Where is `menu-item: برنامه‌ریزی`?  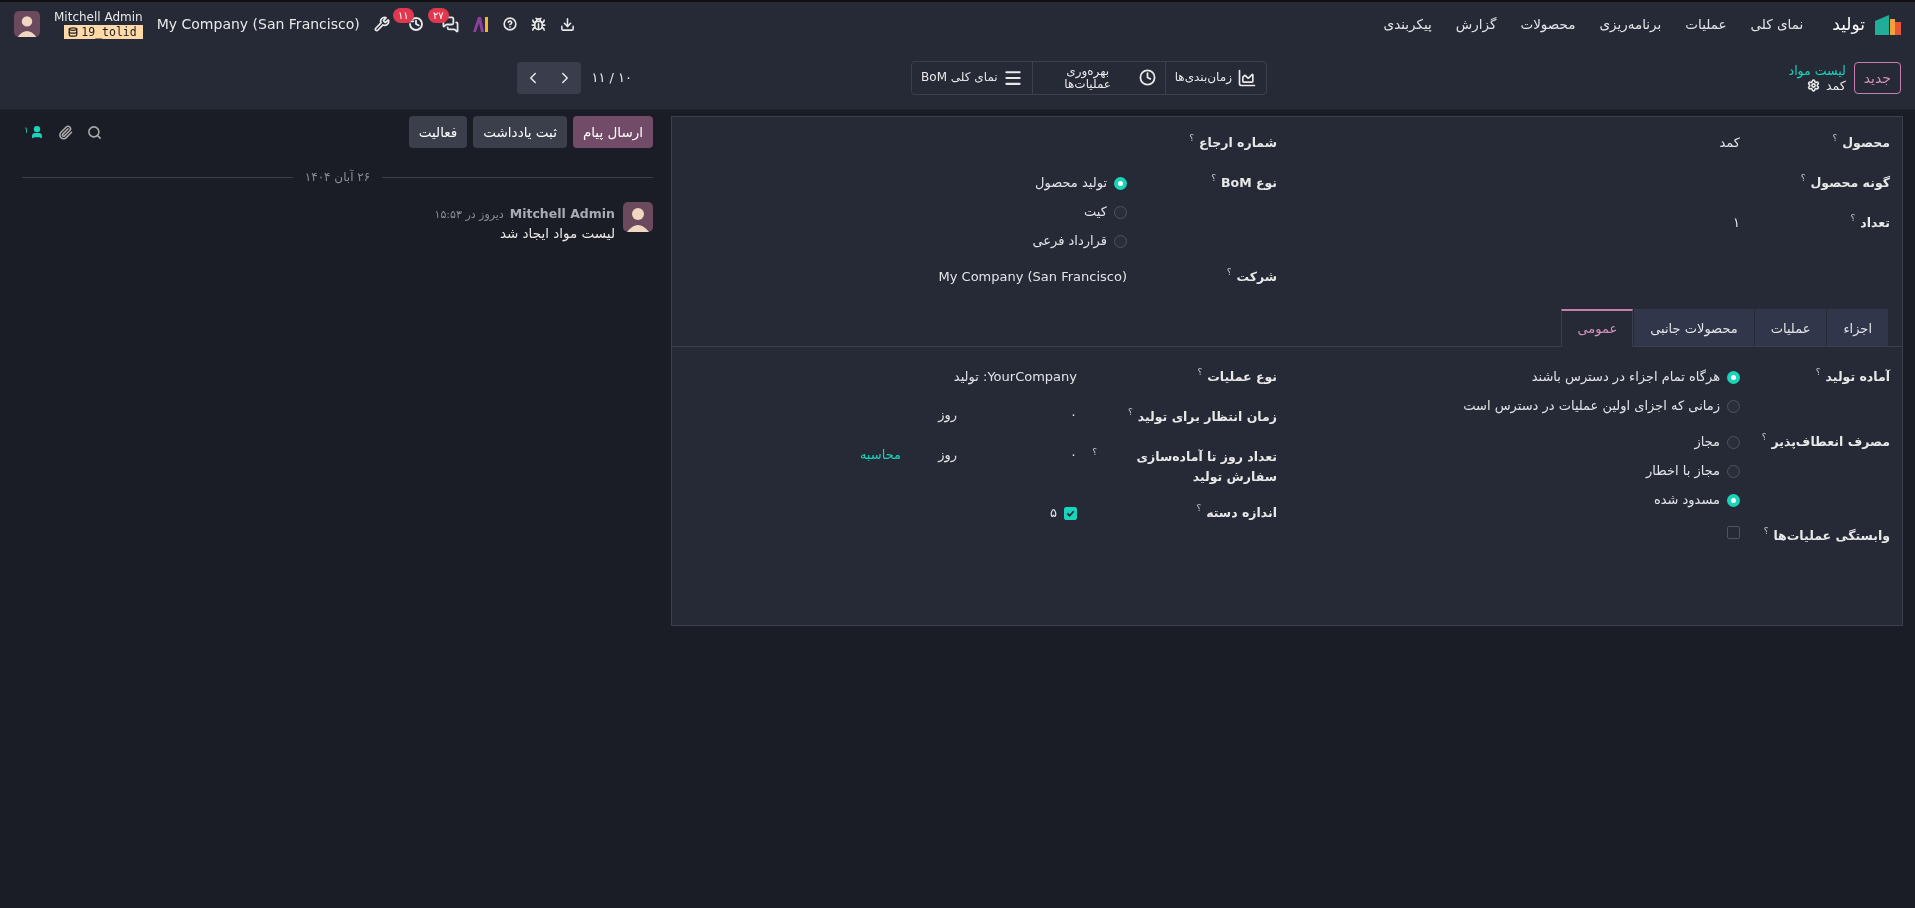
menu-item: برنامه‌ریزی is located at coordinates (1630, 24).